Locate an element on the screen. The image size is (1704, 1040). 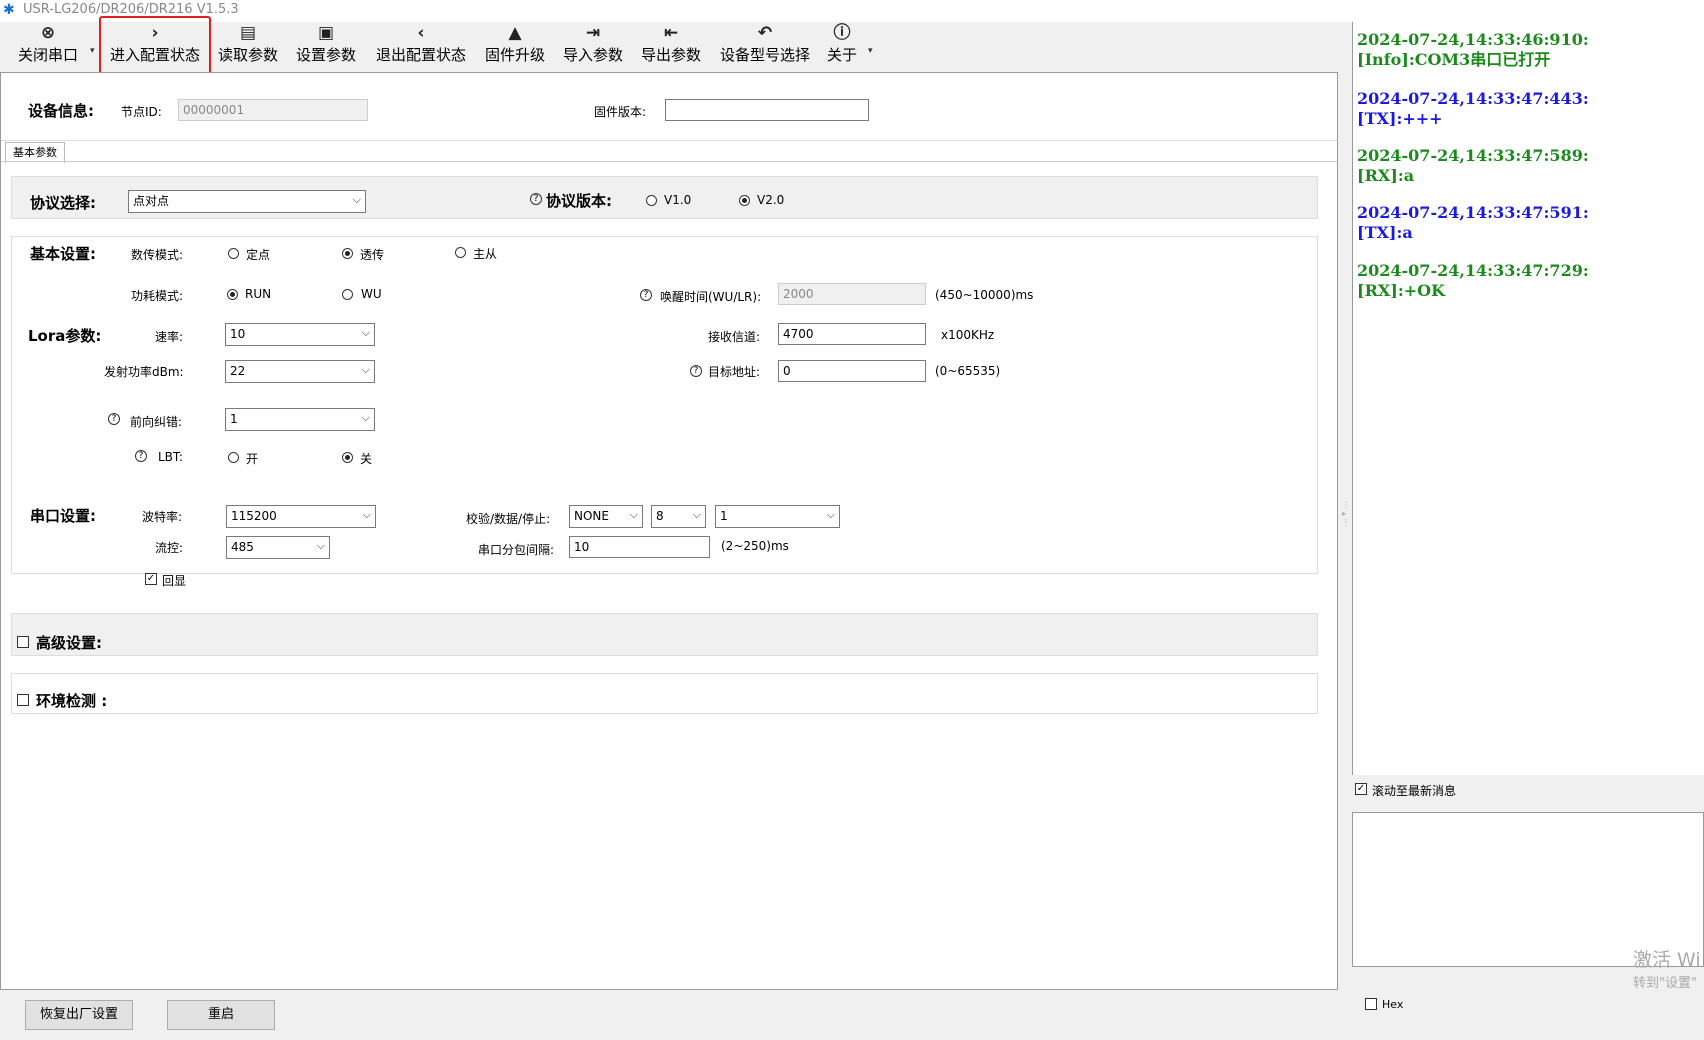
wake-time-field: 2000 is located at coordinates (852, 294).